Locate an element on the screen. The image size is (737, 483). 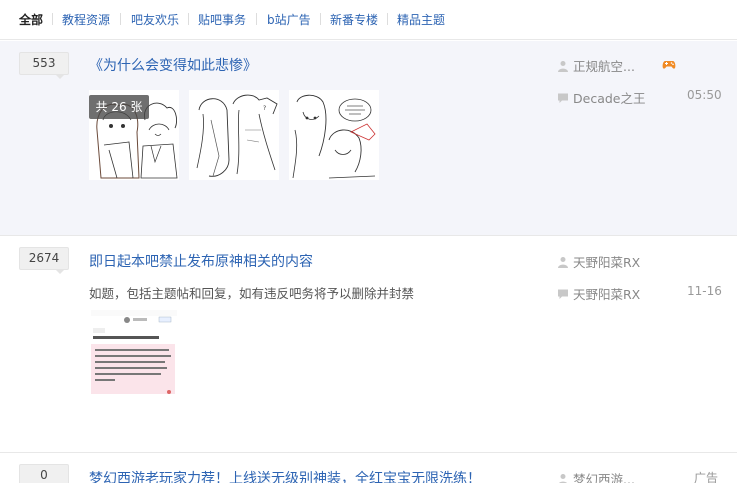
phone-screenshot-image is located at coordinates (134, 352).